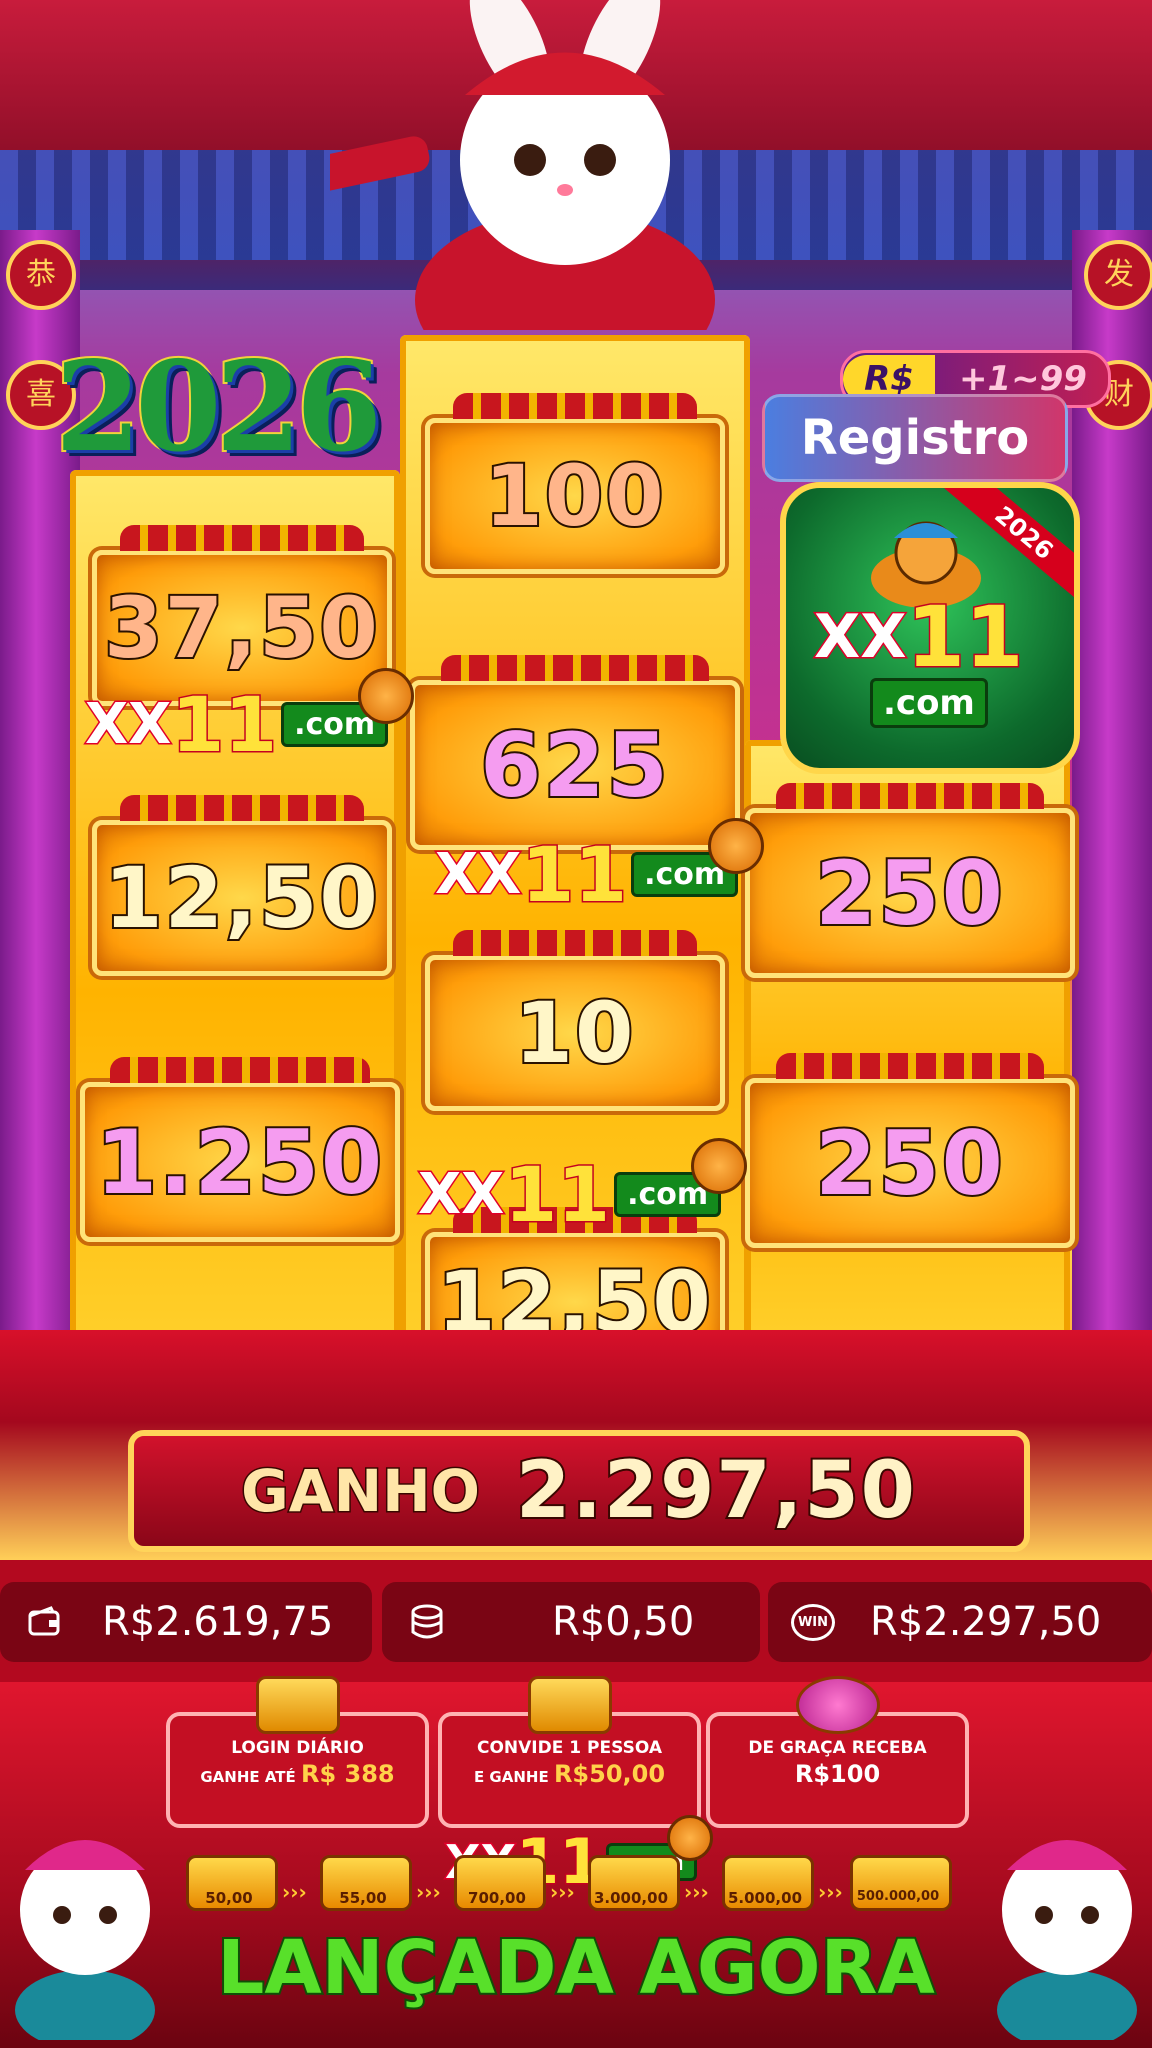  I want to click on treasure-chest-icon, so click(569, 1705).